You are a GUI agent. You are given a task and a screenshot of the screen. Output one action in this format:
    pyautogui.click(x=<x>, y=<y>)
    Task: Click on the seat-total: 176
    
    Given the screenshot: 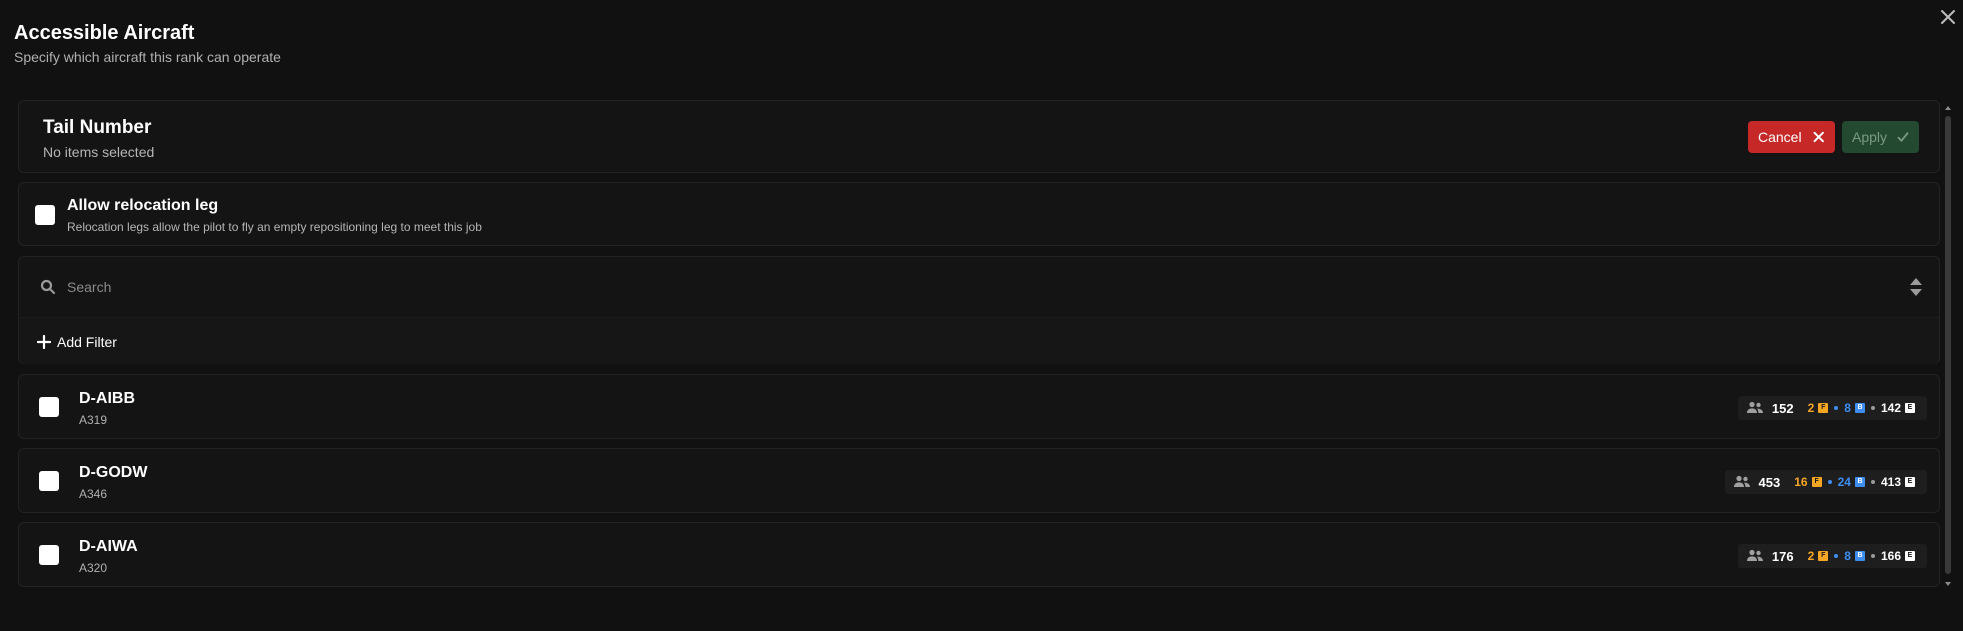 What is the action you would take?
    pyautogui.click(x=1782, y=556)
    